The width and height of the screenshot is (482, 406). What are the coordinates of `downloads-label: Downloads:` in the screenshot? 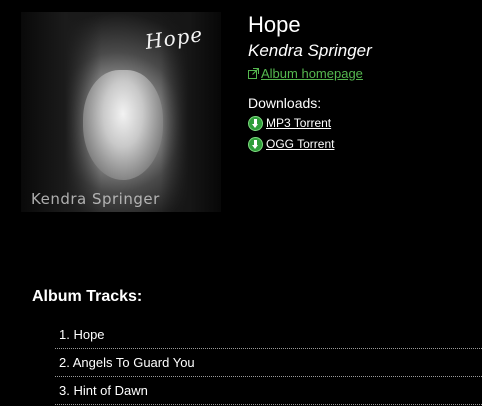 It's located at (285, 103).